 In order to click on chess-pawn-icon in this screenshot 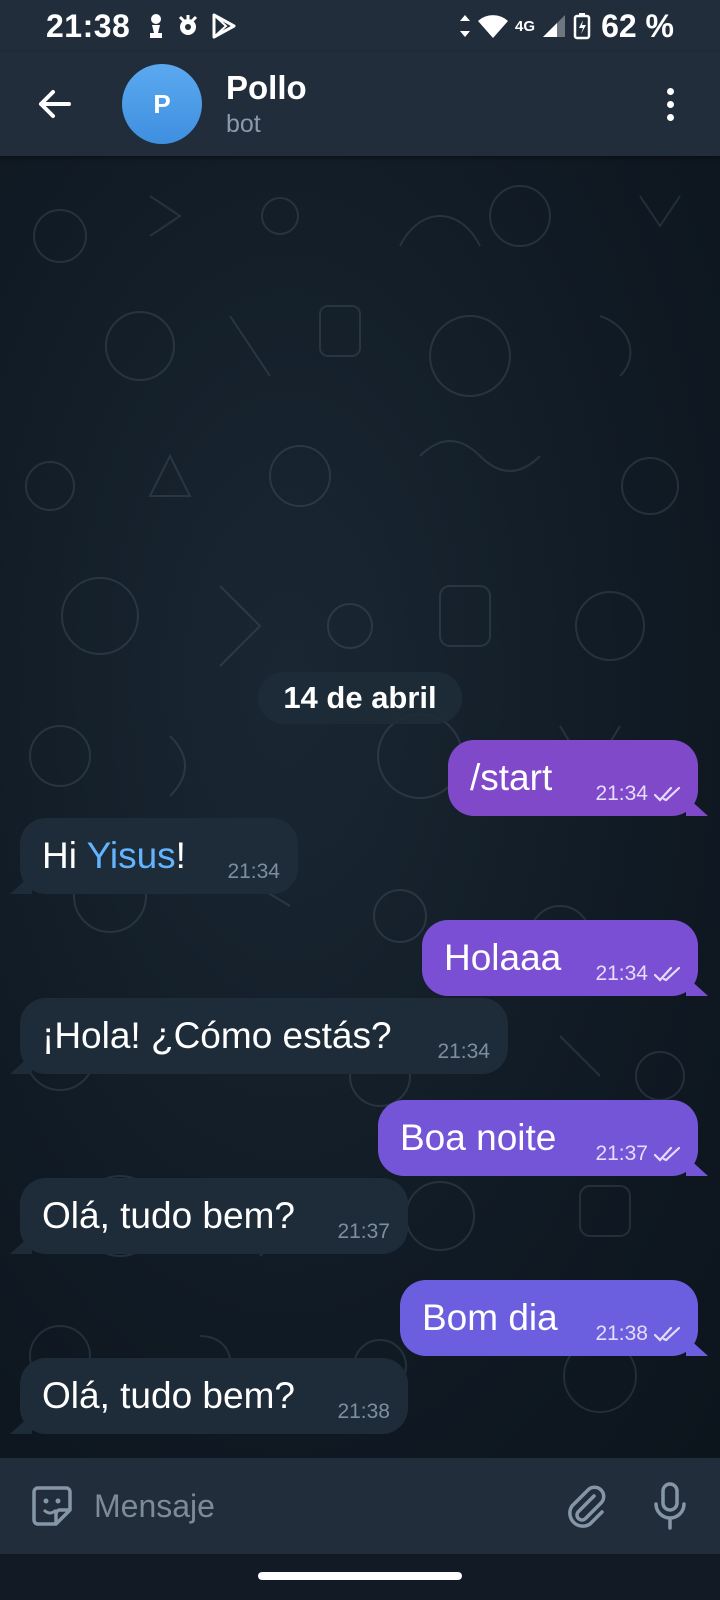, I will do `click(156, 26)`.